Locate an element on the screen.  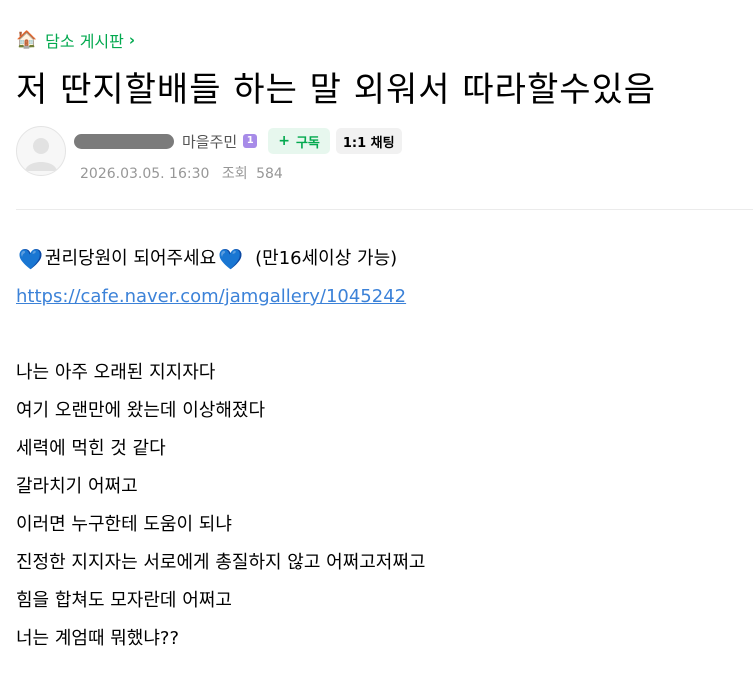
content-line: 나는 아주 오래된 지지자다 is located at coordinates (116, 372).